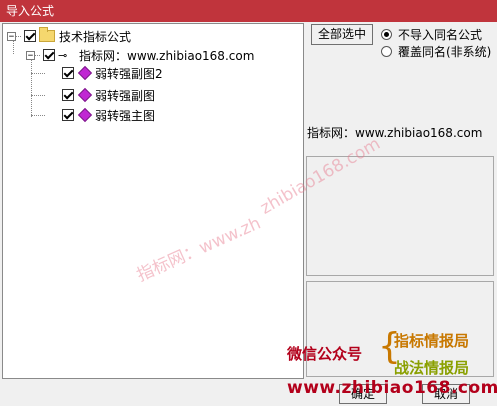 This screenshot has width=497, height=406. Describe the element at coordinates (49, 55) in the screenshot. I see `group-checkbox` at that location.